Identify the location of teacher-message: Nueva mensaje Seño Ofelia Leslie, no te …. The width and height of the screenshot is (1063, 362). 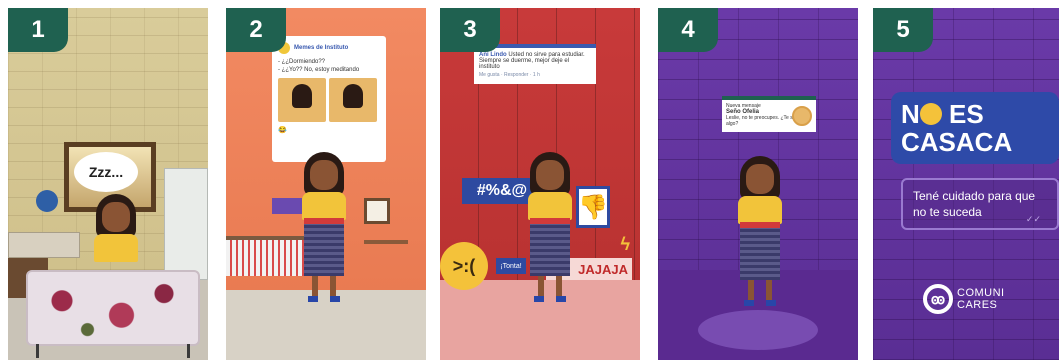
(769, 114).